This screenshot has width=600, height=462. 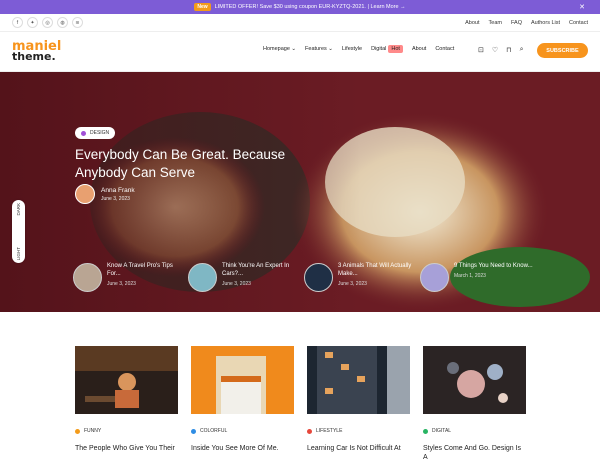 I want to click on top-link-authors: Authors List, so click(x=545, y=23).